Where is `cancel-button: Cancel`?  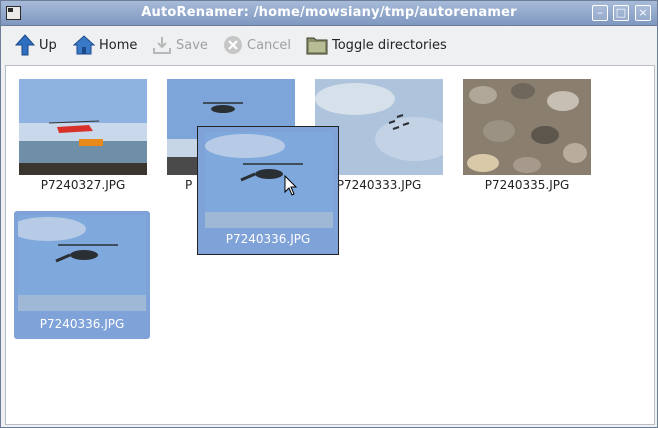
cancel-button: Cancel is located at coordinates (257, 45).